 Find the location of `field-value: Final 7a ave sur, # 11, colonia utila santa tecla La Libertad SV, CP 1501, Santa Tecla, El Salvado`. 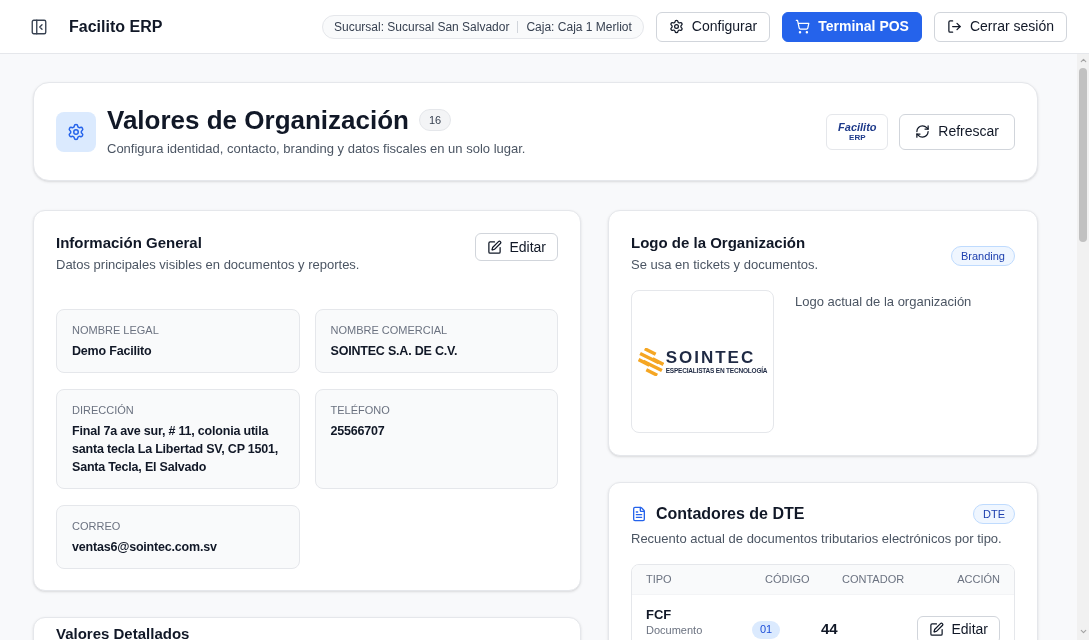

field-value: Final 7a ave sur, # 11, colonia utila santa tecla La Libertad SV, CP 1501, Santa Tecla, El Salvado is located at coordinates (176, 449).